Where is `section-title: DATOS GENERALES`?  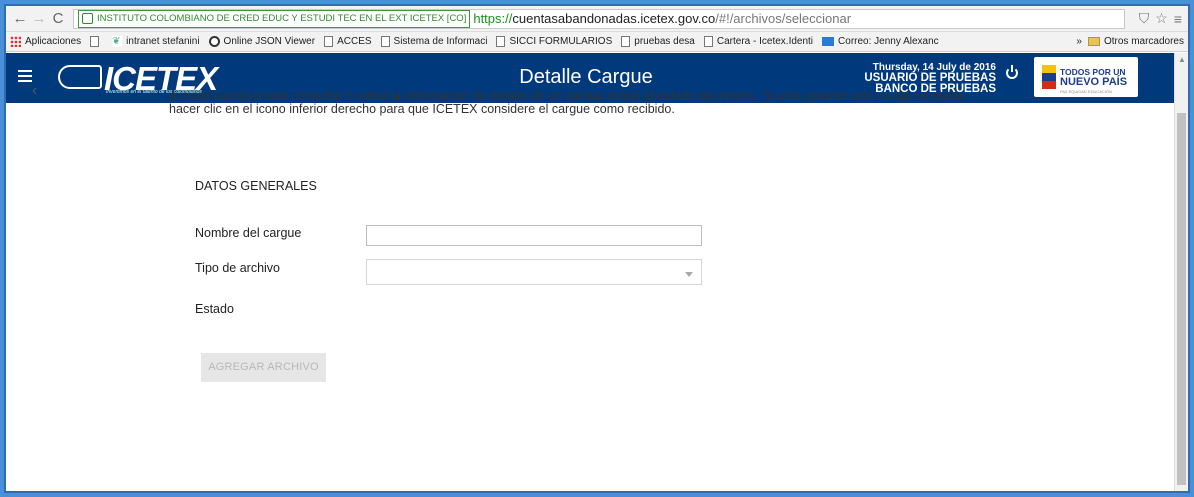 section-title: DATOS GENERALES is located at coordinates (256, 186).